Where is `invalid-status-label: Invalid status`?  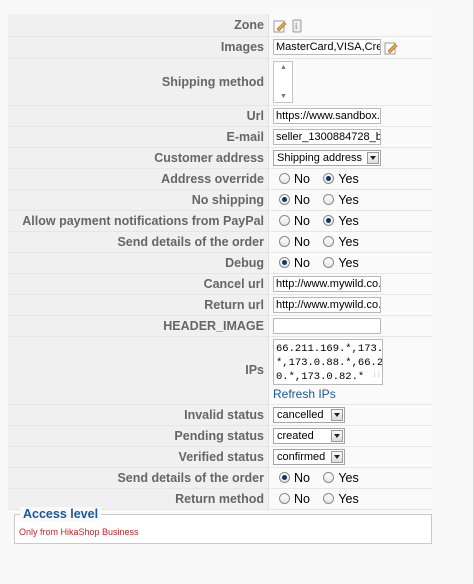
invalid-status-label: Invalid status is located at coordinates (138, 415).